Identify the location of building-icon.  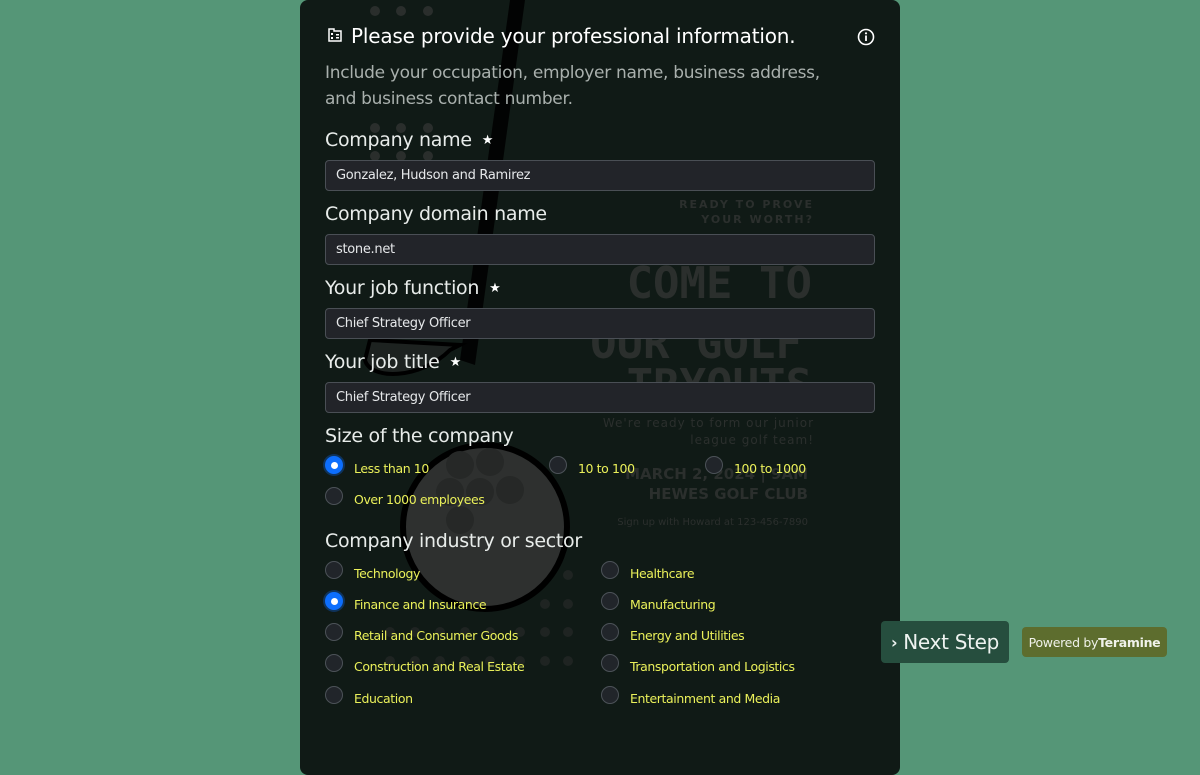
(335, 35).